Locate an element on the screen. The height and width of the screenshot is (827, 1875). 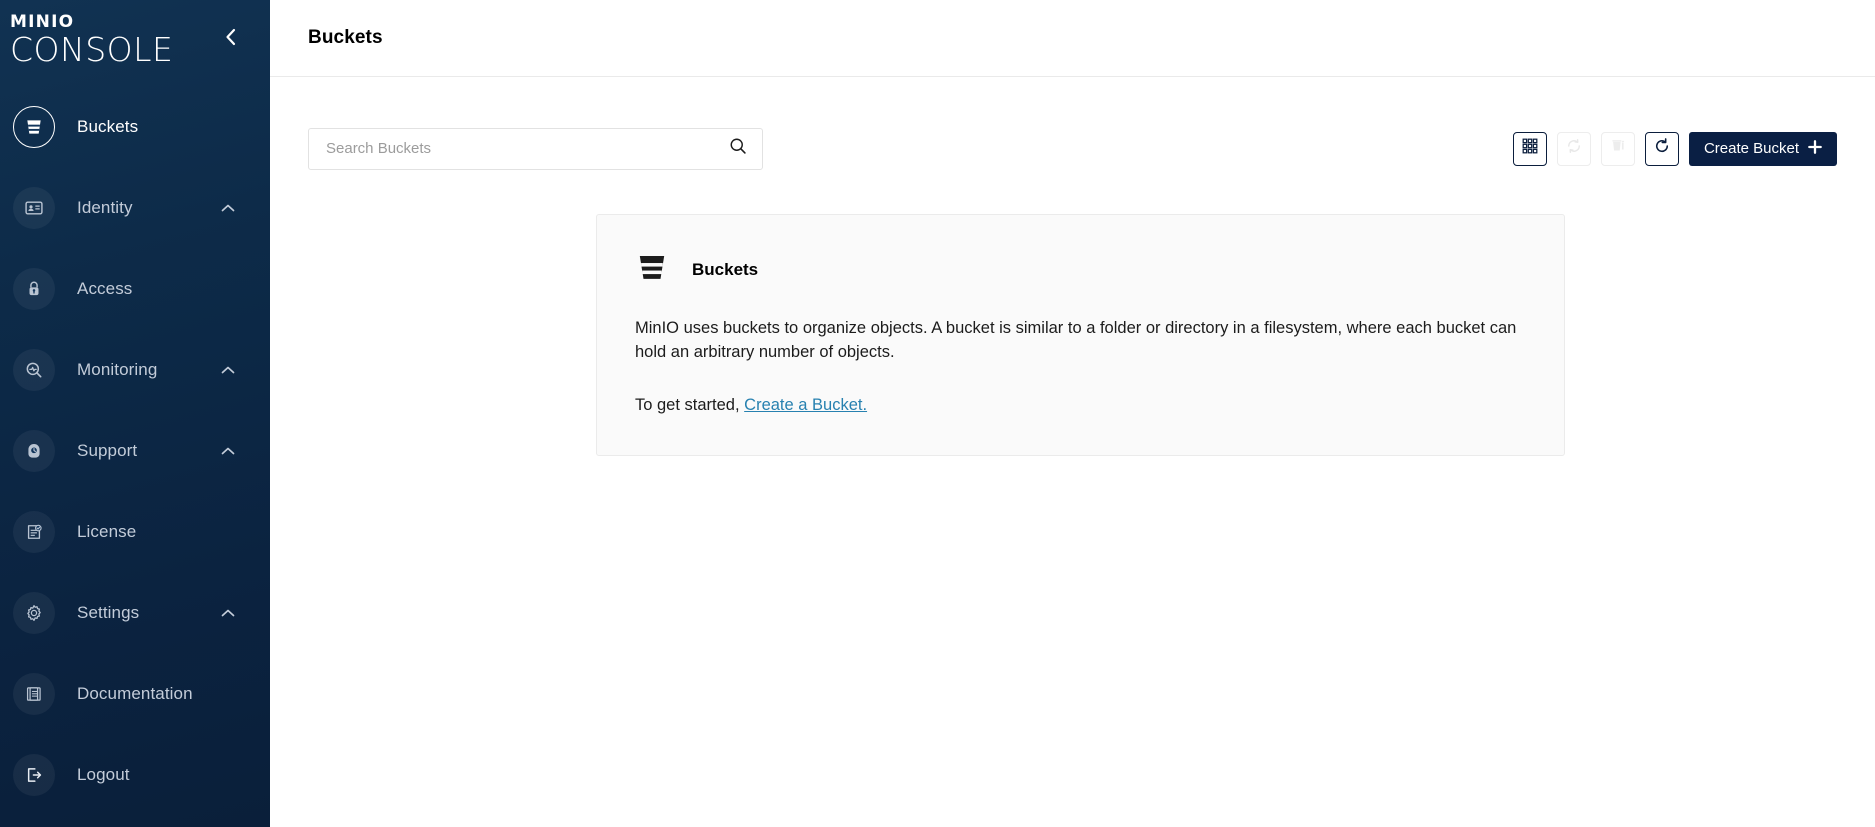
sidebar-collapse-button is located at coordinates (231, 39).